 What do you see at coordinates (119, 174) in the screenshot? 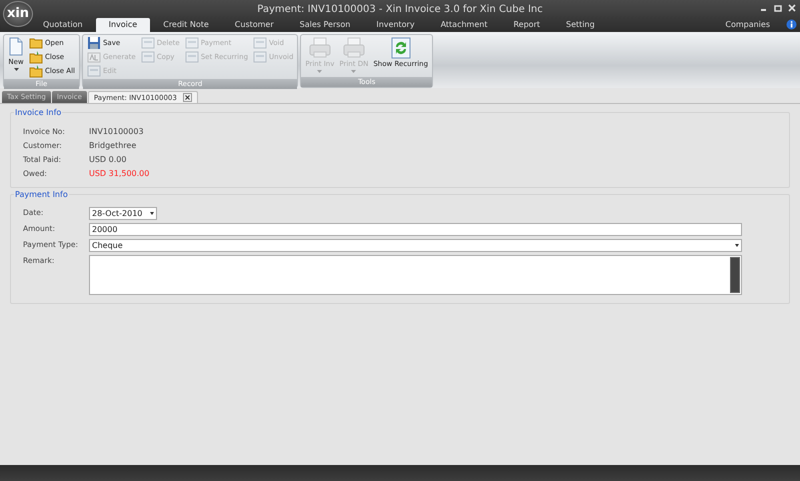
I see `field-value: USD 31,500.00` at bounding box center [119, 174].